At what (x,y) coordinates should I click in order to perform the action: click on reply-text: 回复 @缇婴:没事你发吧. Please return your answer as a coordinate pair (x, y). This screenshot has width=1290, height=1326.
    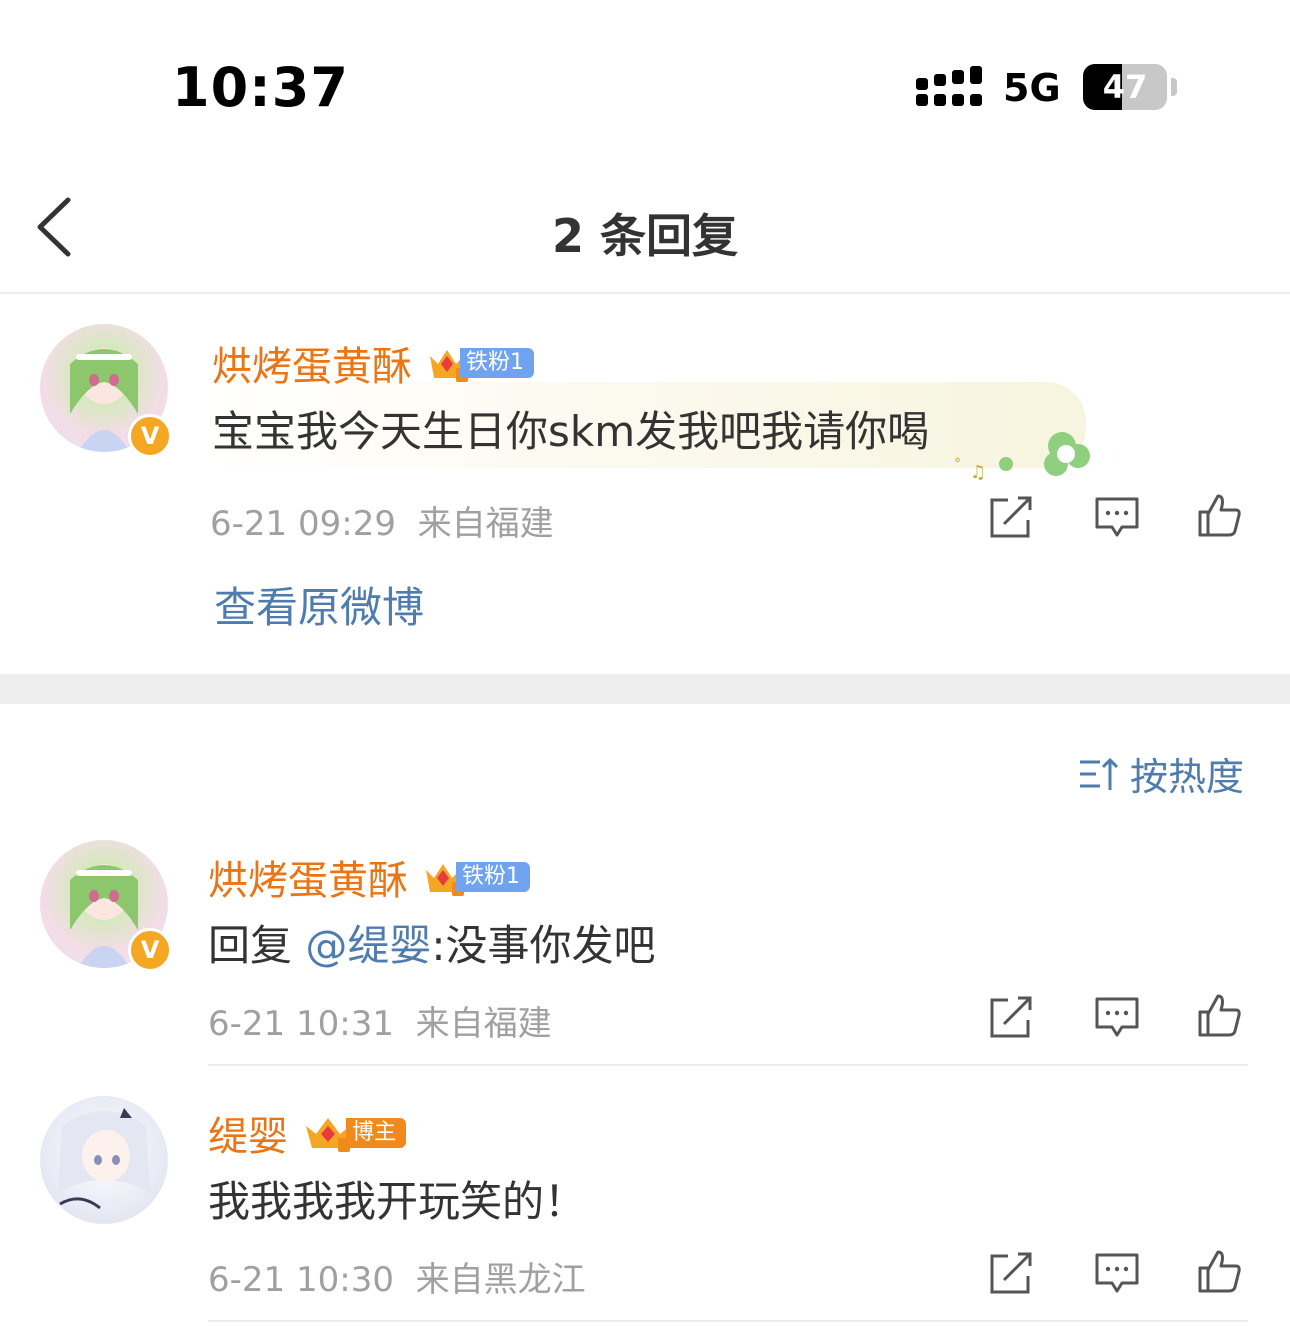
    Looking at the image, I should click on (432, 942).